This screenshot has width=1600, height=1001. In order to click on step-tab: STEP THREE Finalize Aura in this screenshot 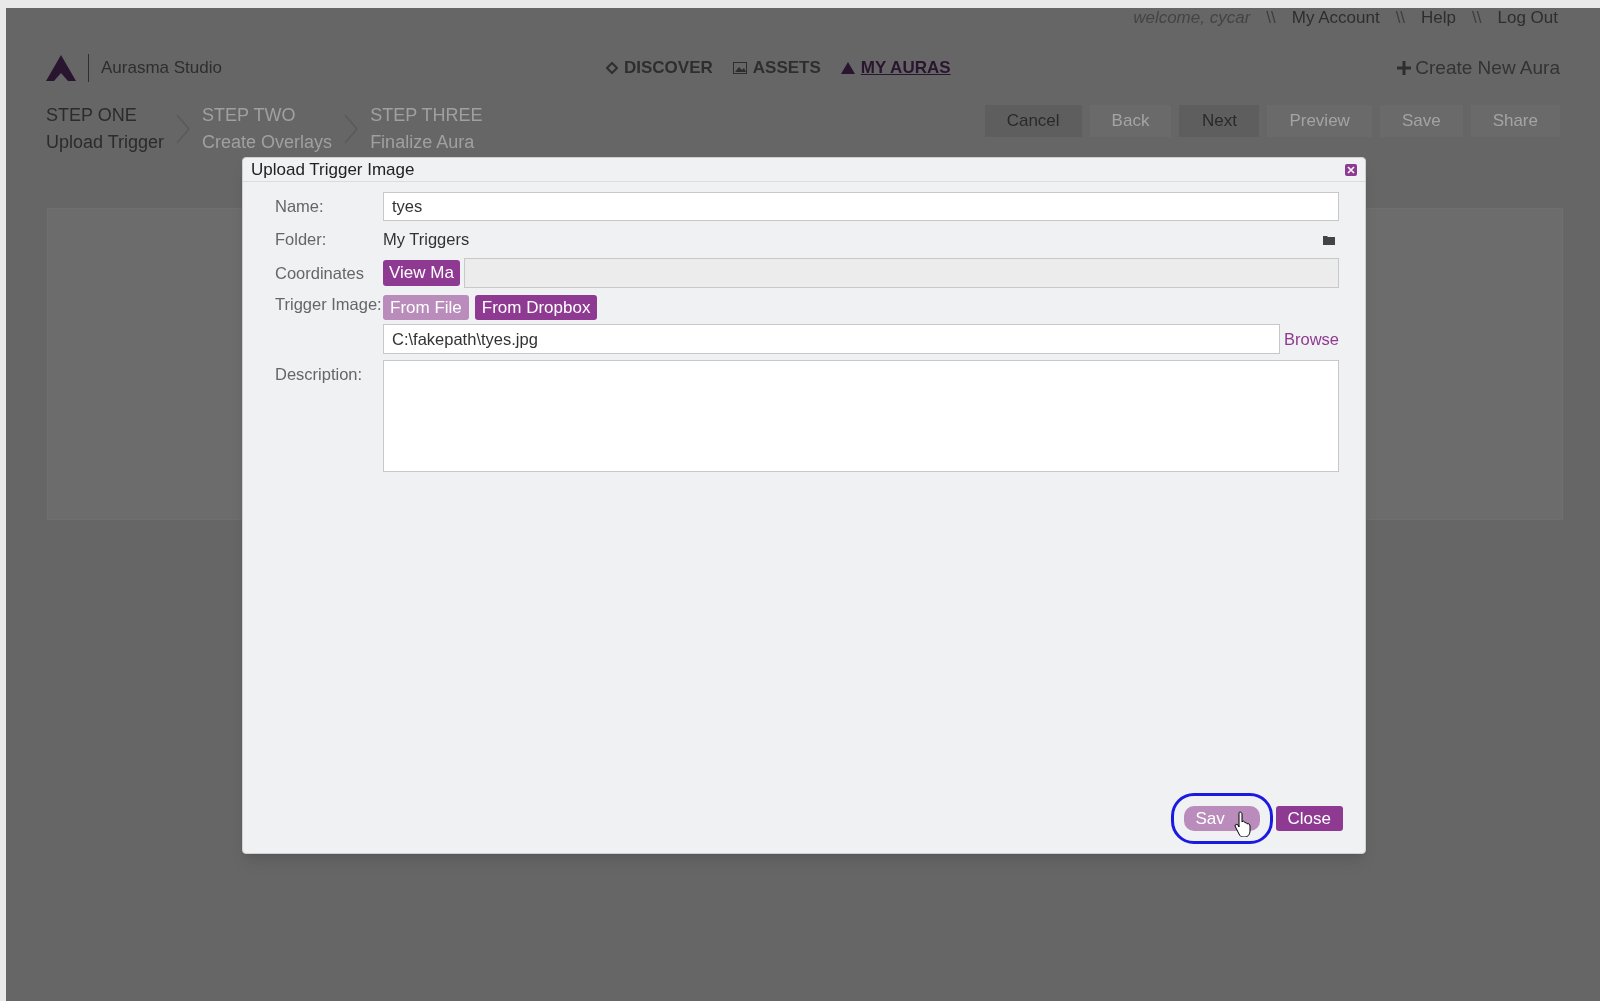, I will do `click(426, 129)`.